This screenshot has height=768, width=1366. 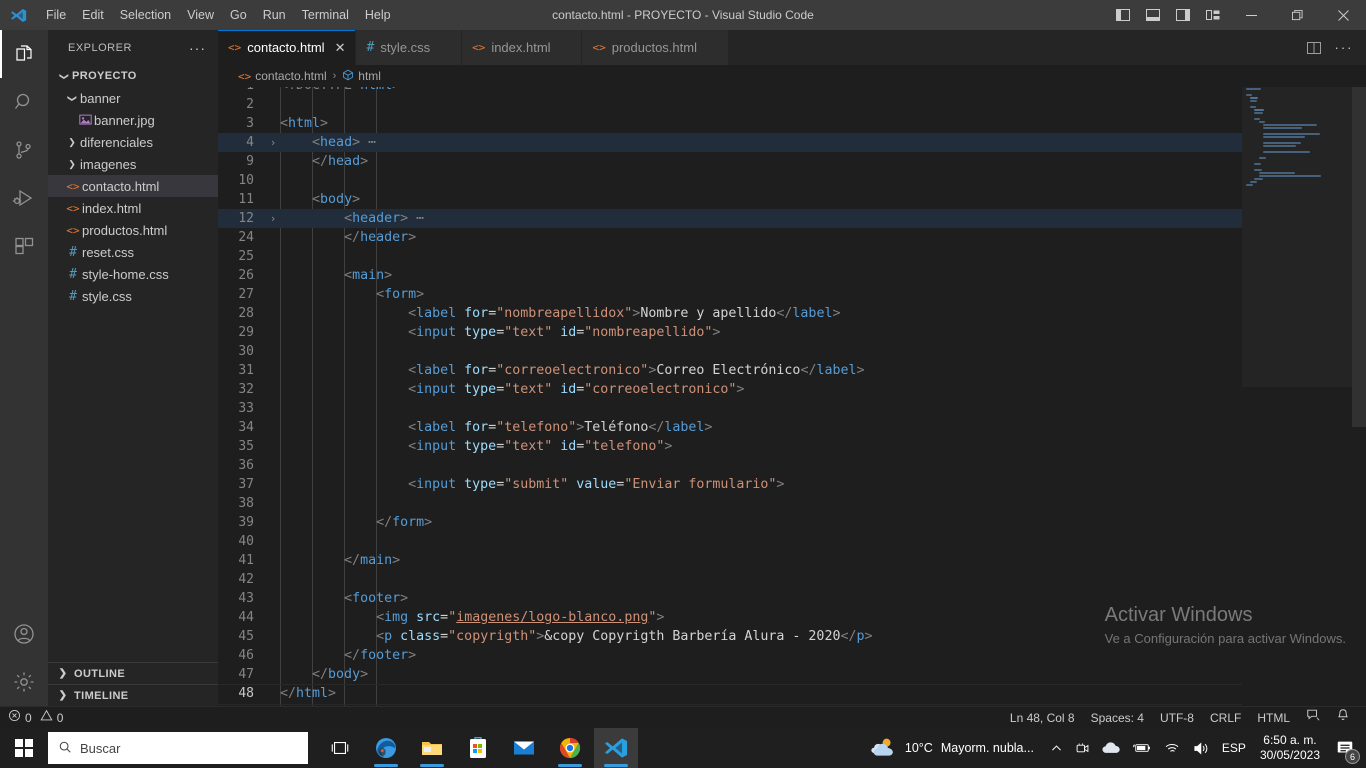 I want to click on status-indentation: Spaces: 4, so click(x=1117, y=718).